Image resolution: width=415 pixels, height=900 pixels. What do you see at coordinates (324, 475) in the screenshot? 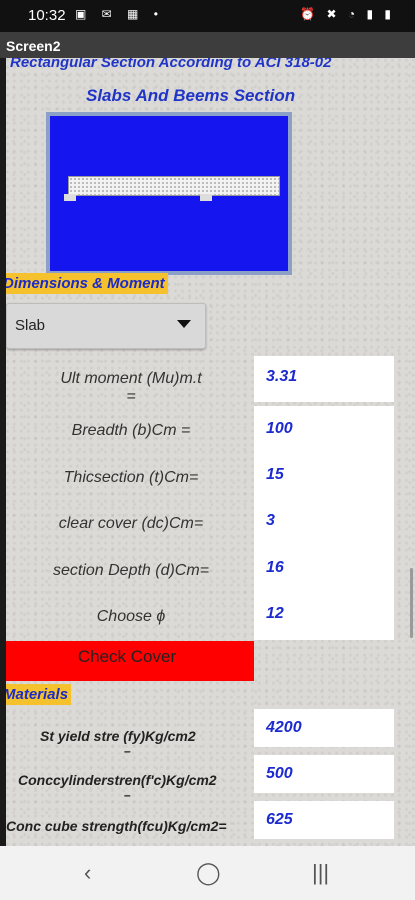
I see `thickness-input: 15` at bounding box center [324, 475].